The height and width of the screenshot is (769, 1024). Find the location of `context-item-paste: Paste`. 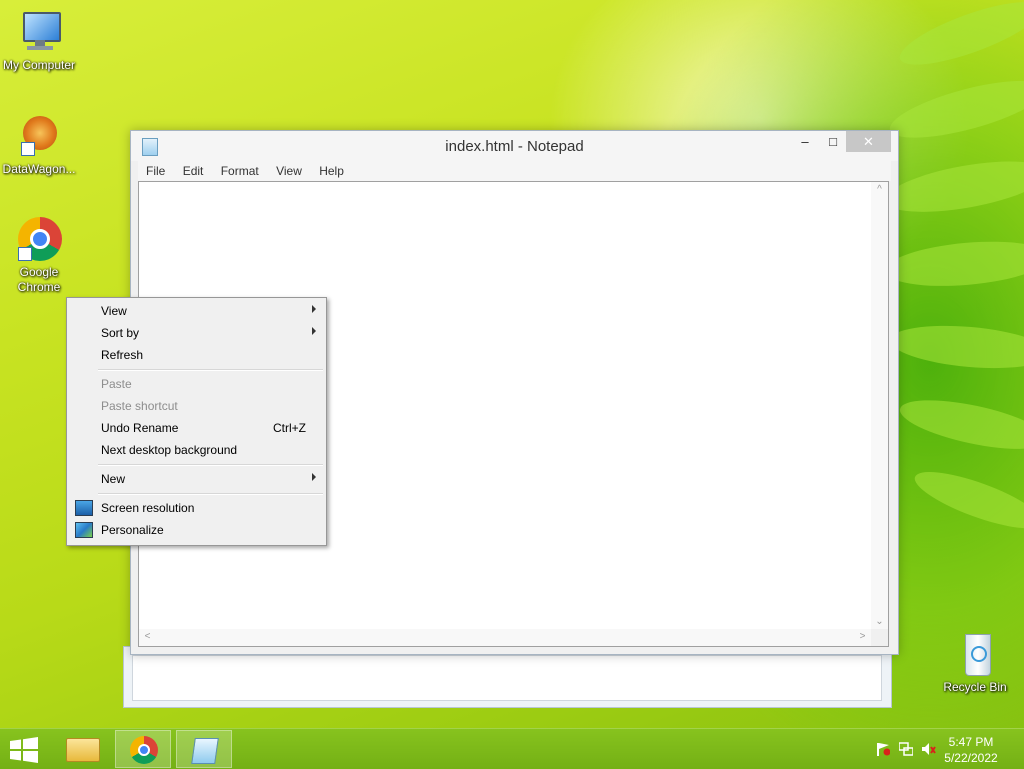

context-item-paste: Paste is located at coordinates (196, 384).